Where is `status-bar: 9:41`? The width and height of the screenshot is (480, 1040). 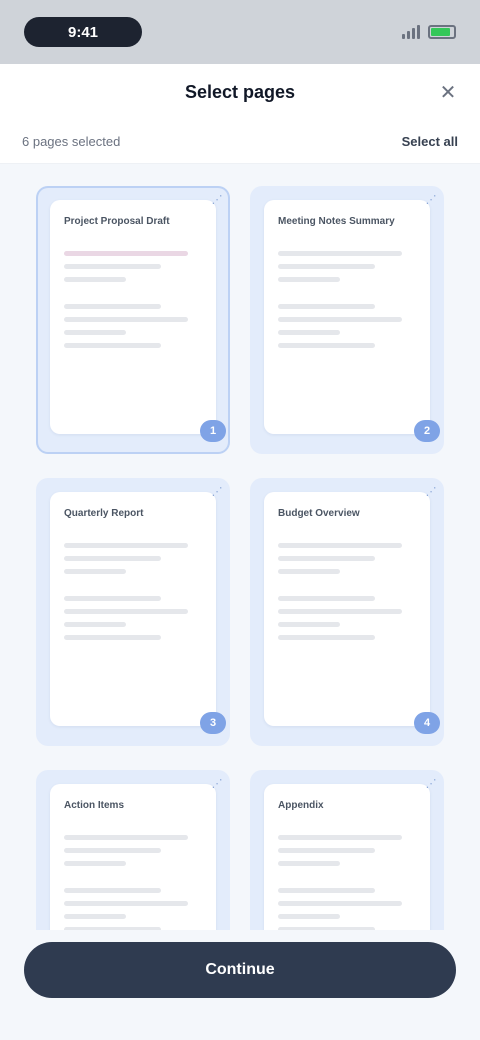
status-bar: 9:41 is located at coordinates (240, 32).